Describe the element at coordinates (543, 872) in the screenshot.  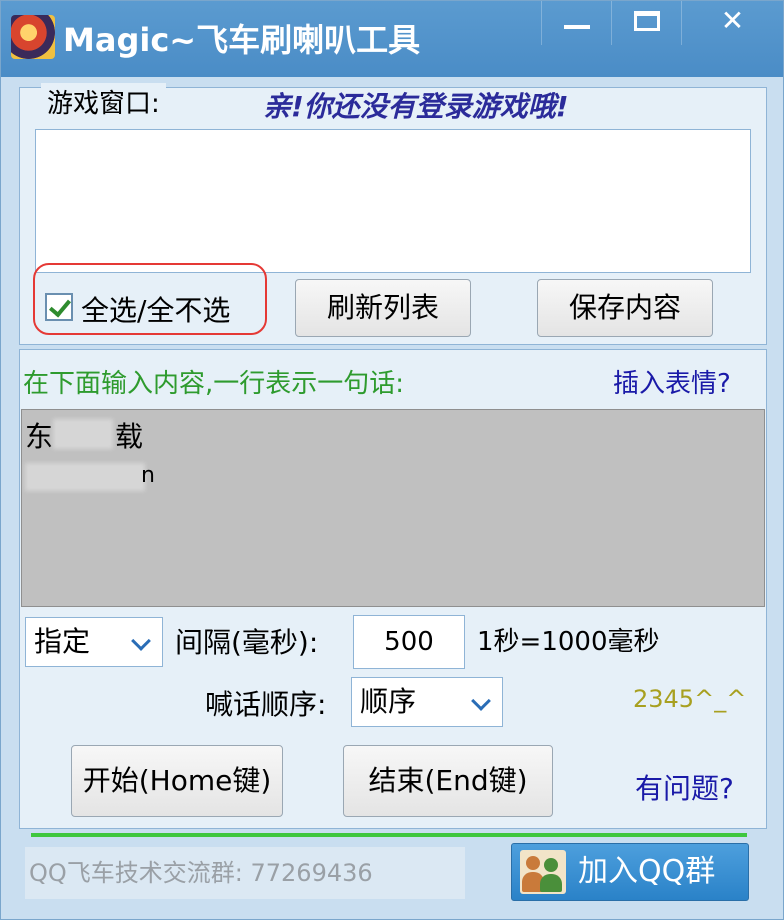
I see `people-icon` at that location.